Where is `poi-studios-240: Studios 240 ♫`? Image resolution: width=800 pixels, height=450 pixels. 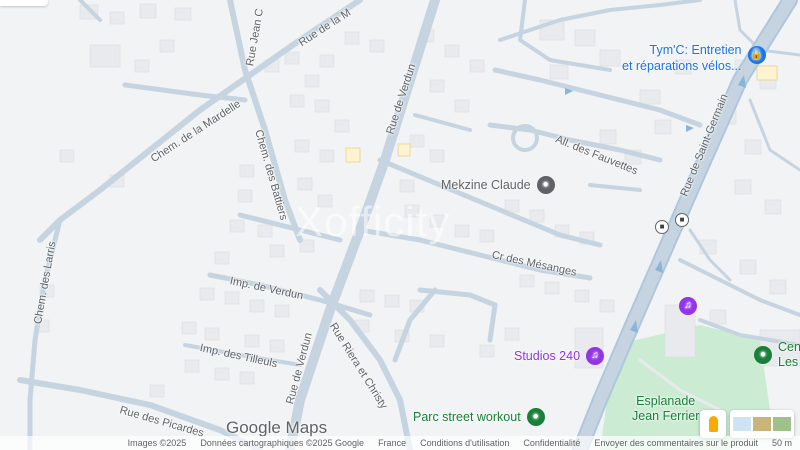
poi-studios-240: Studios 240 ♫ is located at coordinates (559, 356).